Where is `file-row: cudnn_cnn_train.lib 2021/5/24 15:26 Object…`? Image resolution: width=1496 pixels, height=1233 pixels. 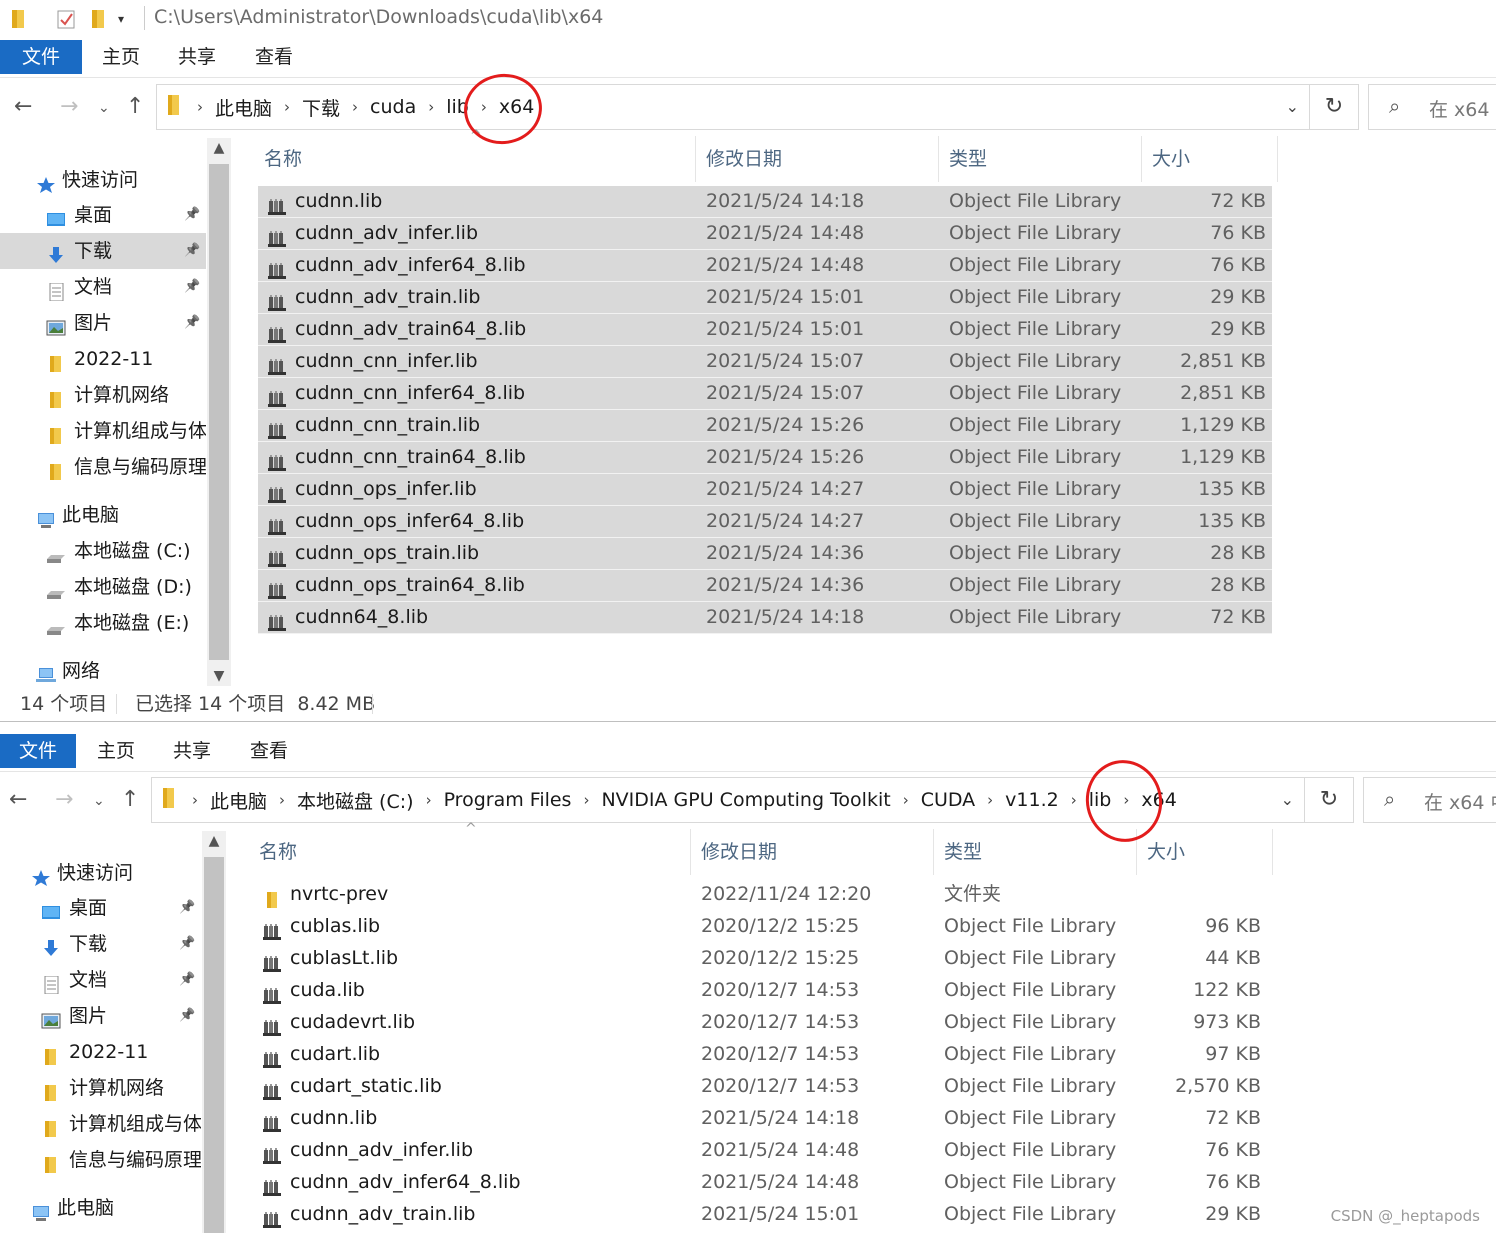 file-row: cudnn_cnn_train.lib 2021/5/24 15:26 Object… is located at coordinates (765, 426).